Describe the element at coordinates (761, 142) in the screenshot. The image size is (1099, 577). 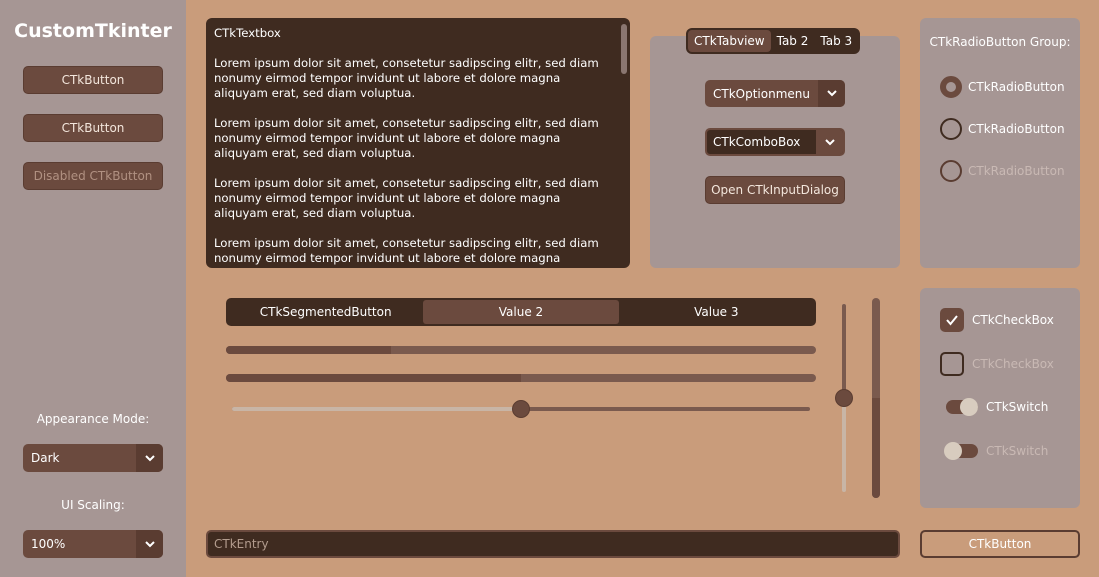
I see `combo-box-value: CTkComboBox` at that location.